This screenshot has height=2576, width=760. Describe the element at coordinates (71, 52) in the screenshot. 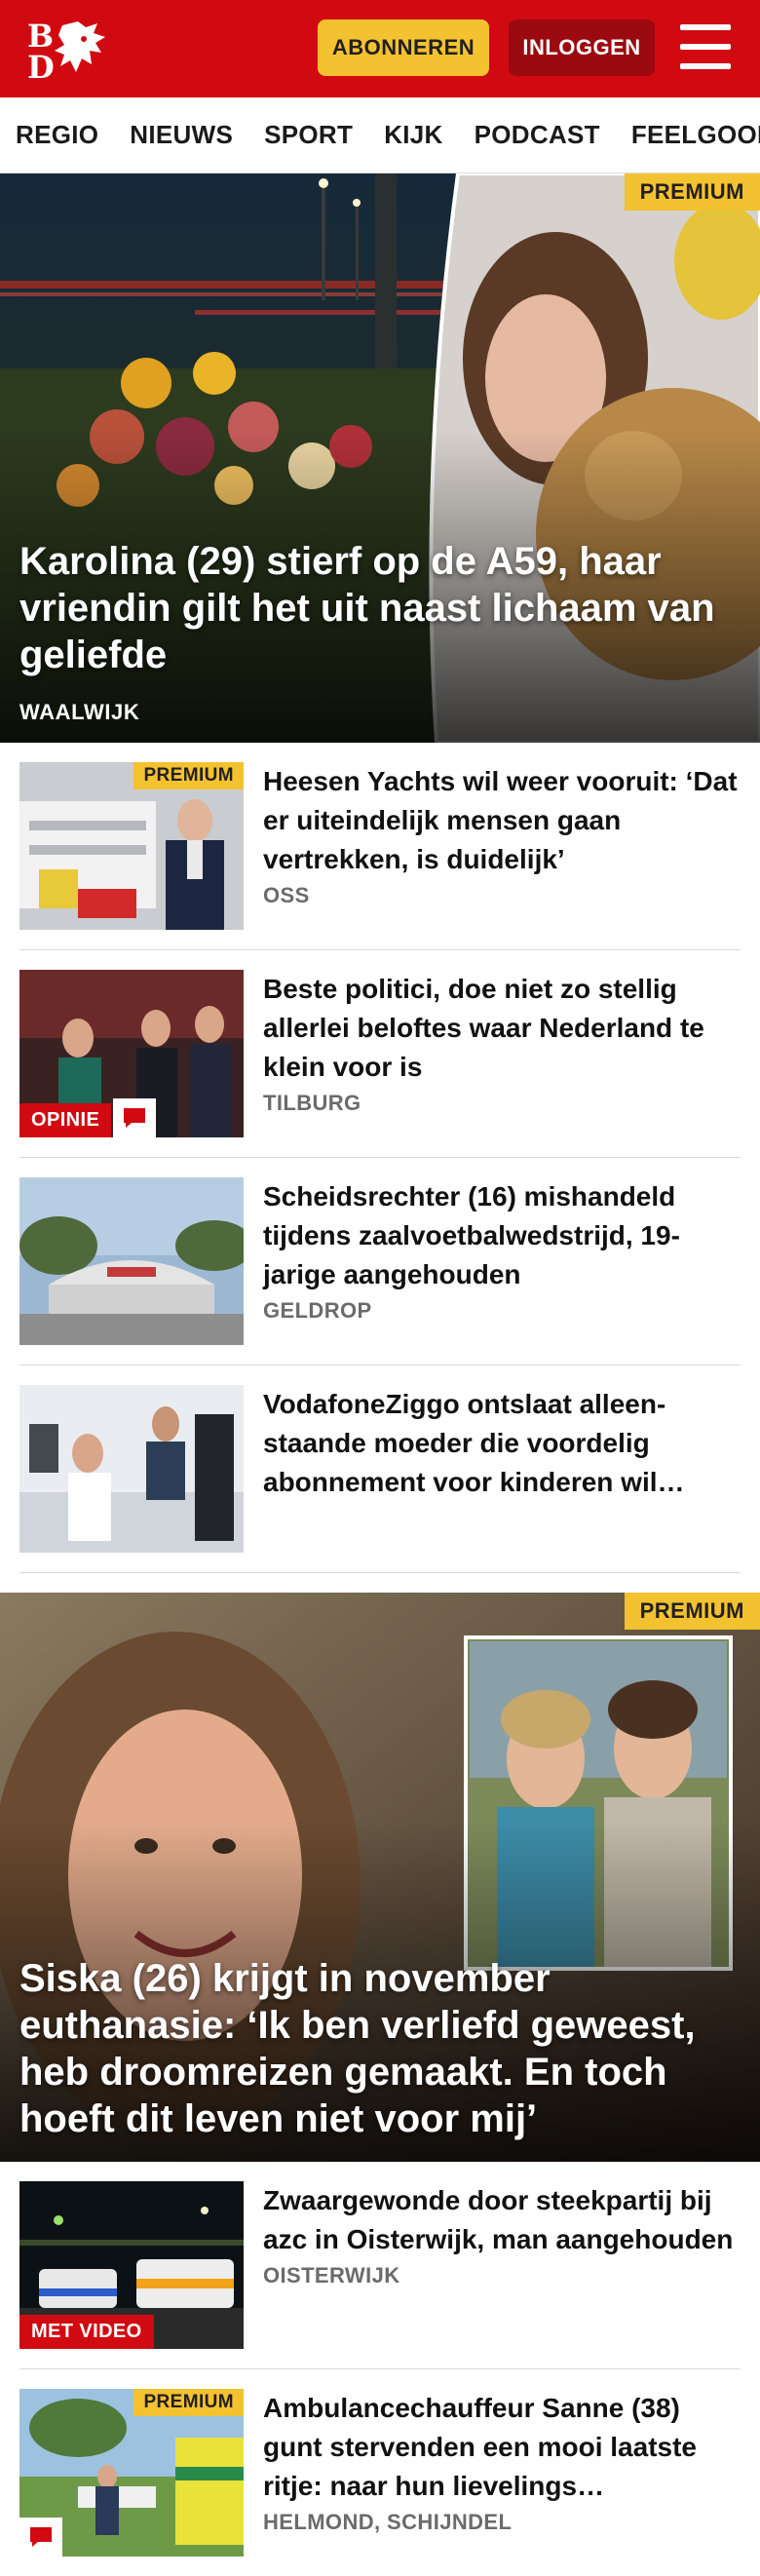

I see `bd-logo: B D` at that location.